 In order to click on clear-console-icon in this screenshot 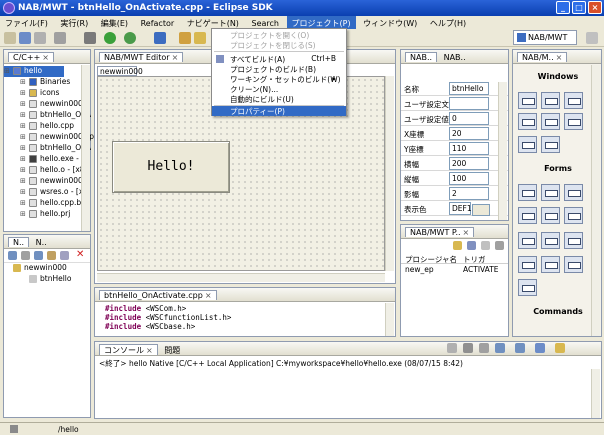, I will do `click(484, 348)`.